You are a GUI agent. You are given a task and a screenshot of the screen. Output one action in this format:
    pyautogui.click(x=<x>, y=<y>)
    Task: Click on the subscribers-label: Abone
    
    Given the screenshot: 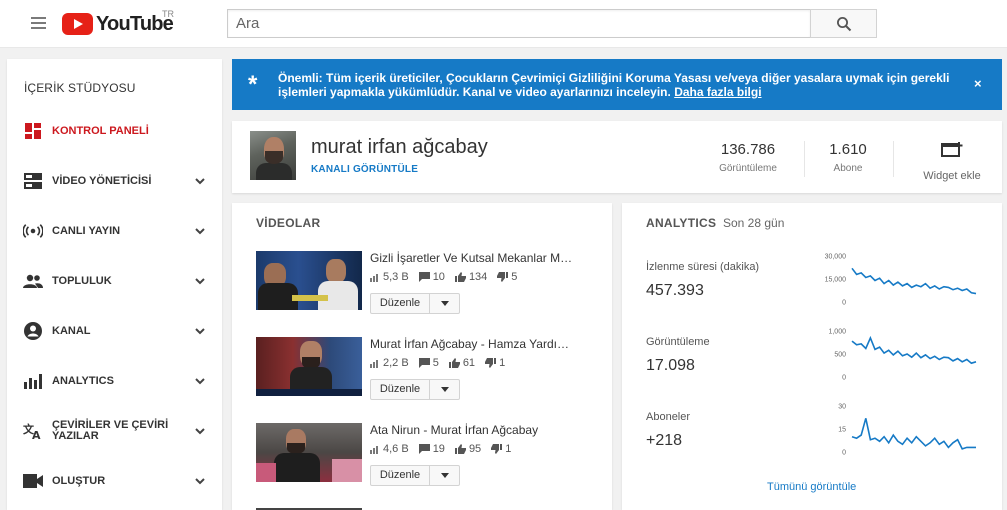 What is the action you would take?
    pyautogui.click(x=848, y=168)
    